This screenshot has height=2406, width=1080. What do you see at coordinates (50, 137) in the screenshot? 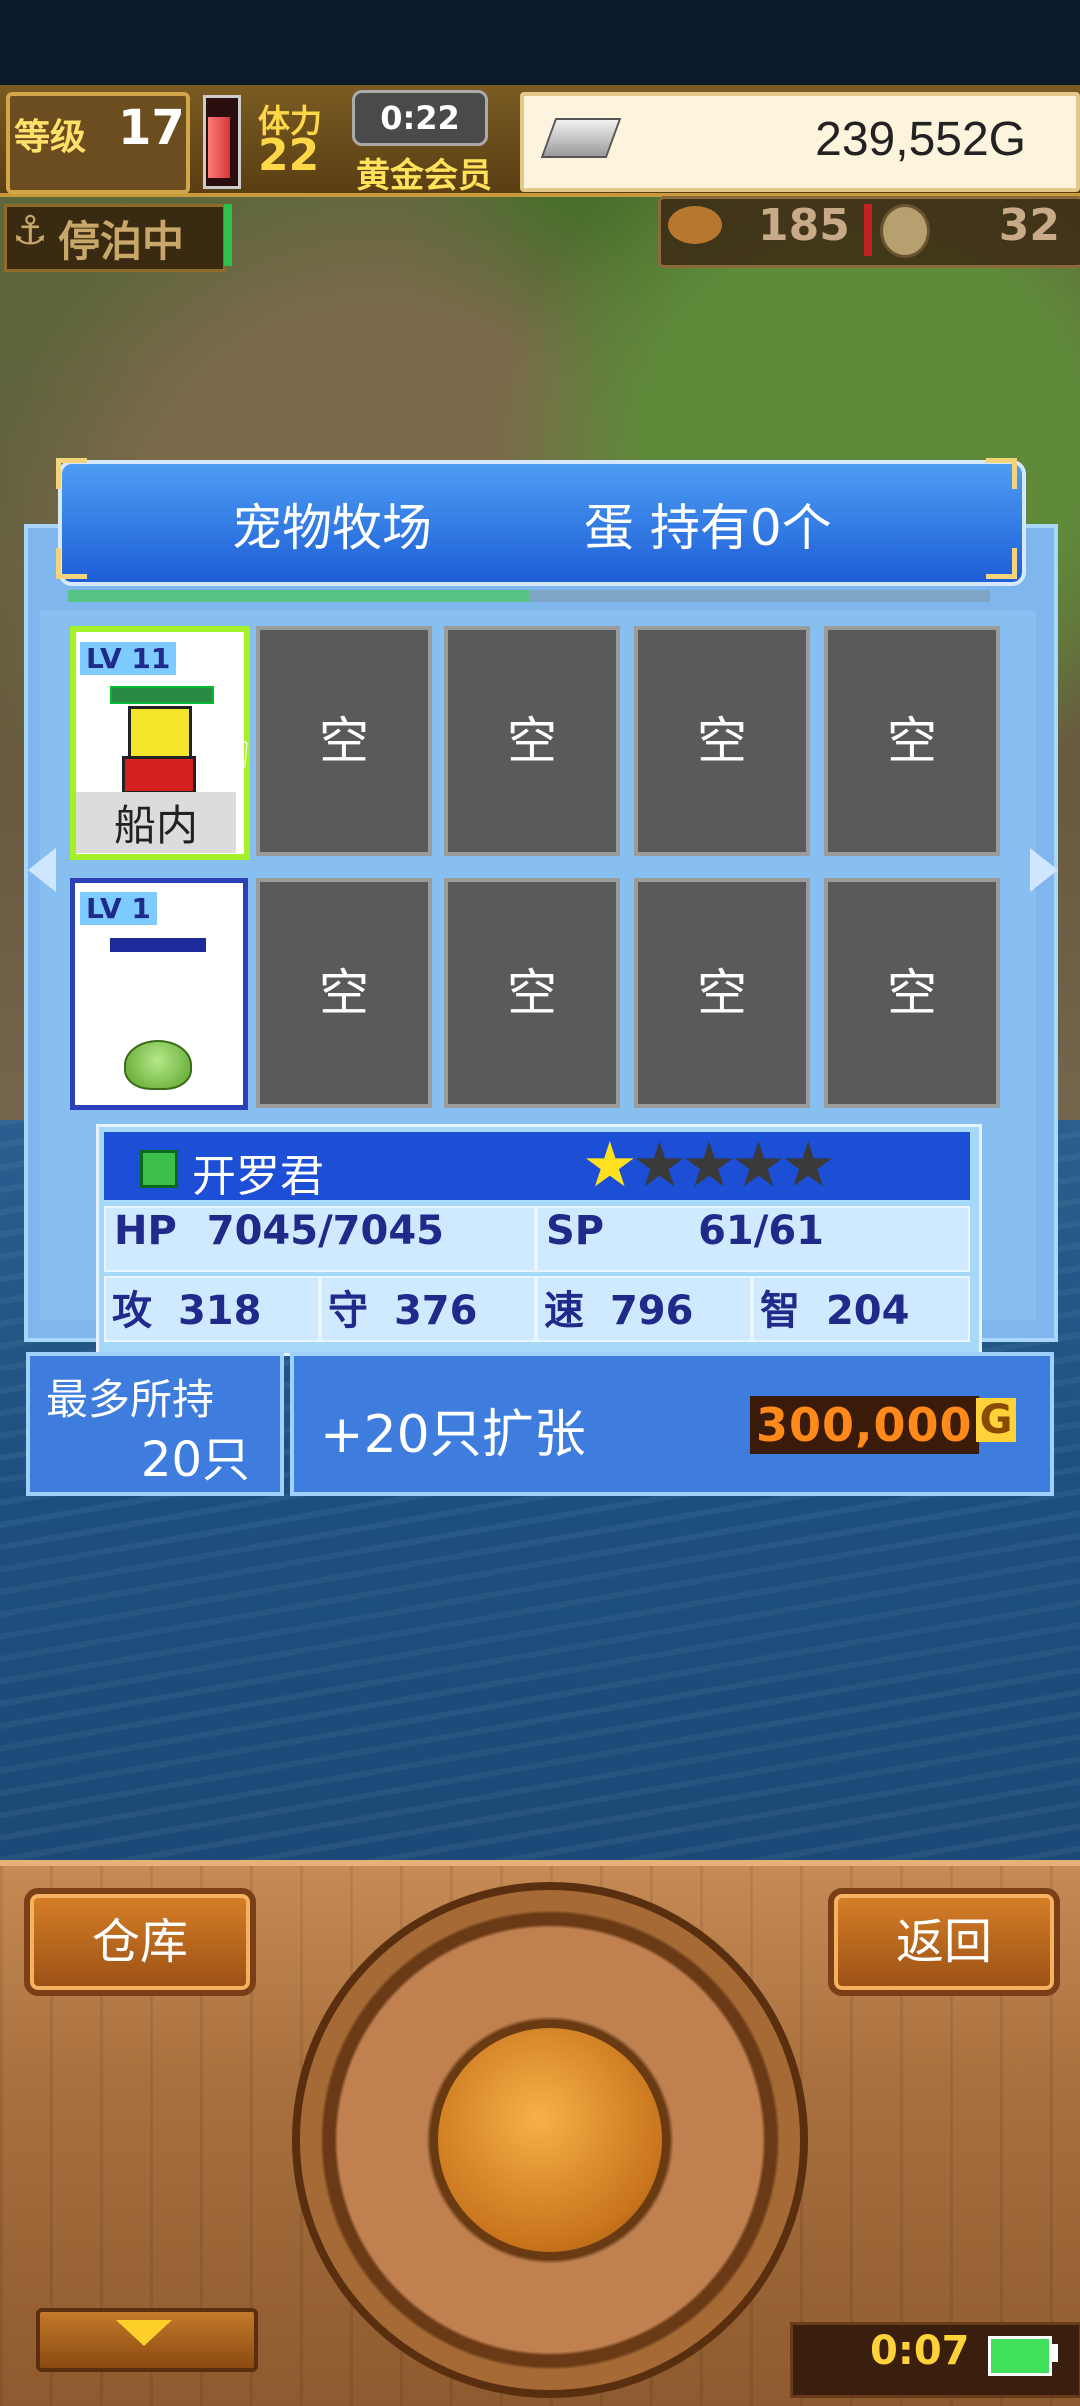
I see `level-label: 等级` at bounding box center [50, 137].